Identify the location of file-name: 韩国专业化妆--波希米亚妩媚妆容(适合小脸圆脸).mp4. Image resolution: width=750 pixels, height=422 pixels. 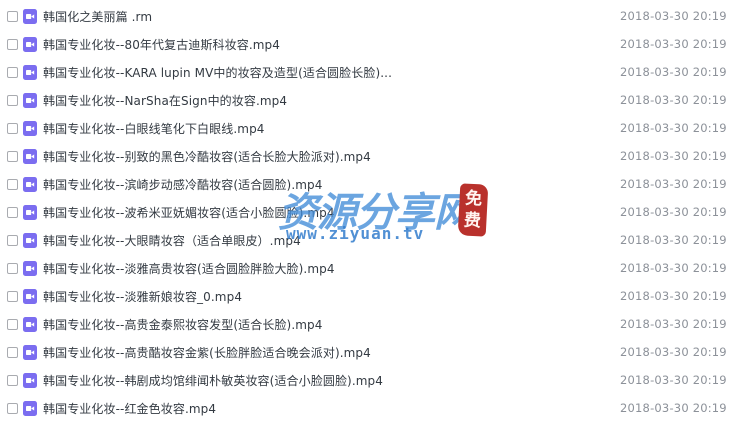
(189, 212).